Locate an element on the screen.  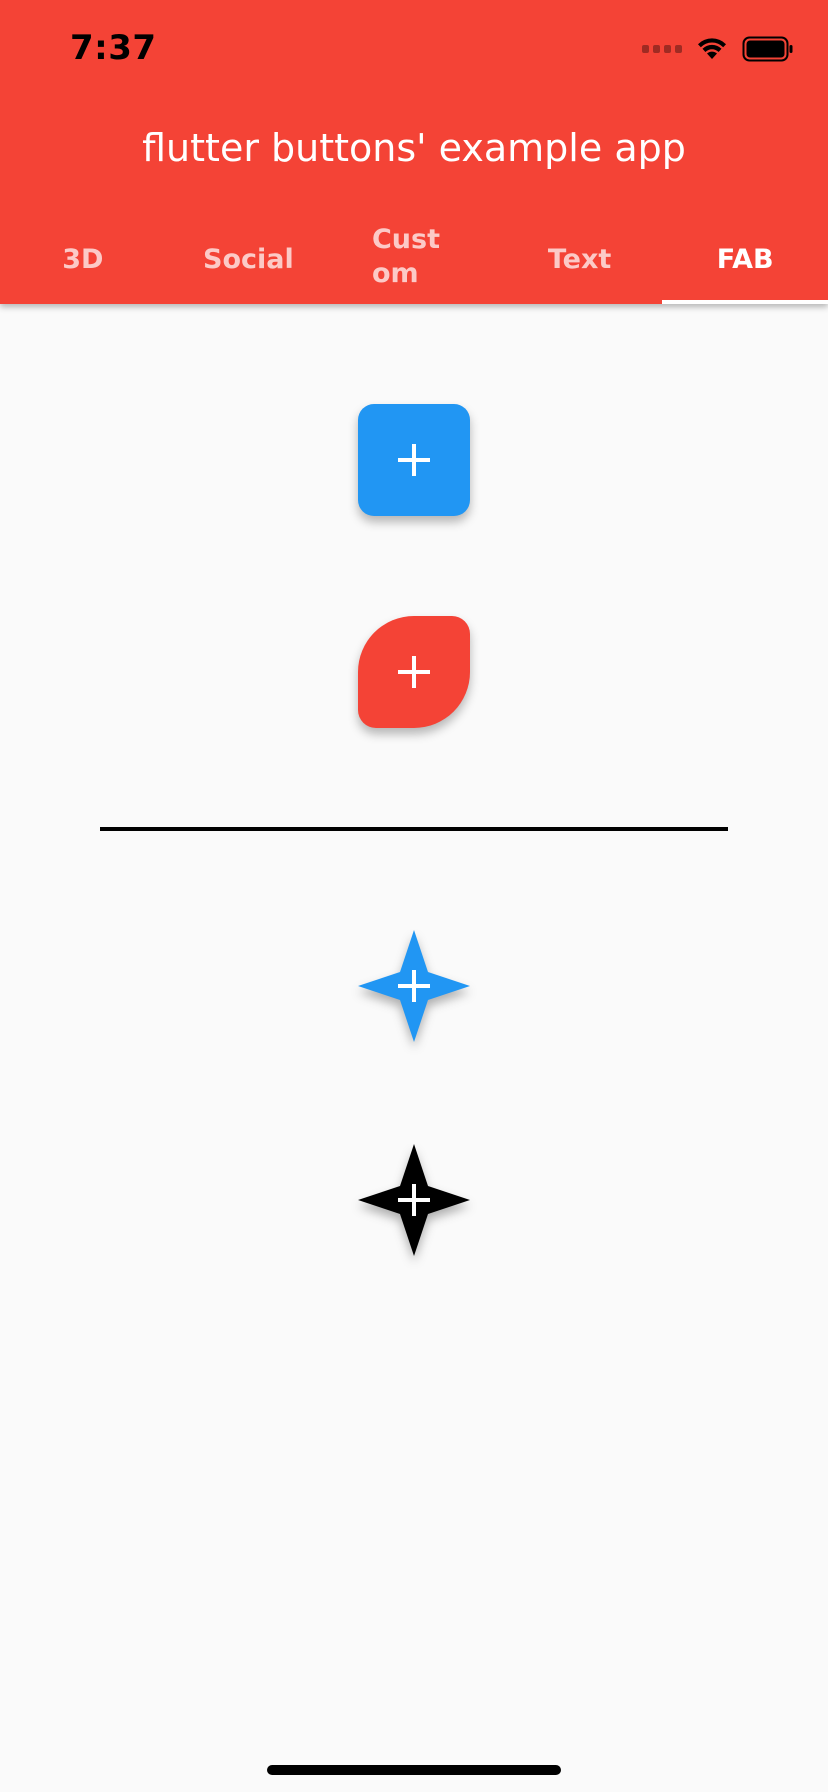
app-title: flutter buttons' example app is located at coordinates (414, 148).